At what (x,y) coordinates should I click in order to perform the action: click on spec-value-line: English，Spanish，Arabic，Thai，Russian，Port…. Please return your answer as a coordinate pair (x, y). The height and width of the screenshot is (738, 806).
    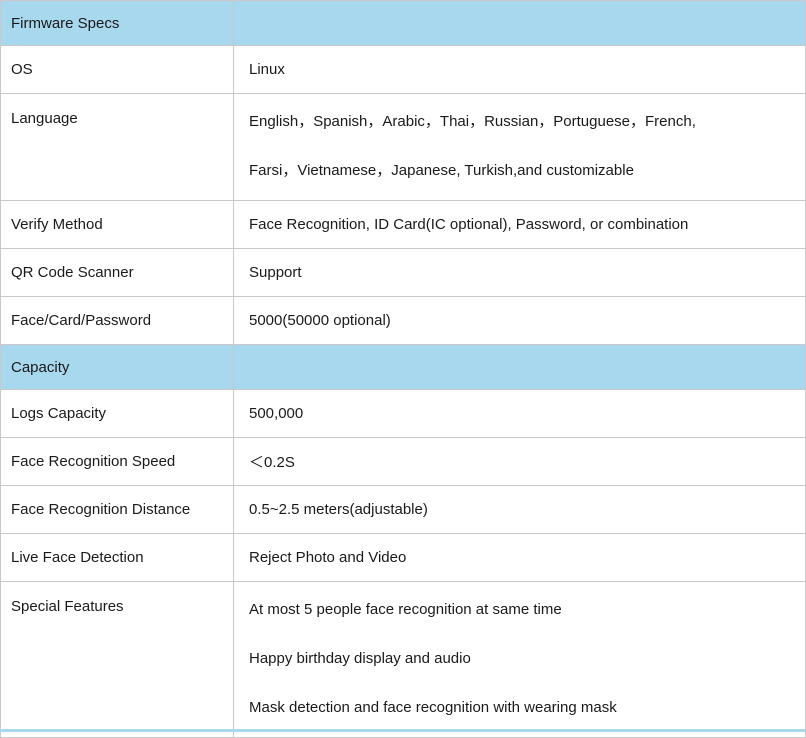
    Looking at the image, I should click on (472, 121).